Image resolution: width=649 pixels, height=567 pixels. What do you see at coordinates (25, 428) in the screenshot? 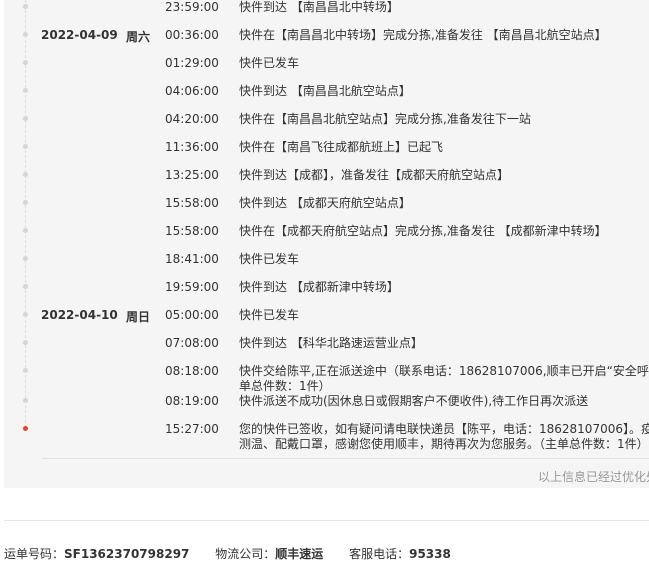
I see `current-status-dot` at bounding box center [25, 428].